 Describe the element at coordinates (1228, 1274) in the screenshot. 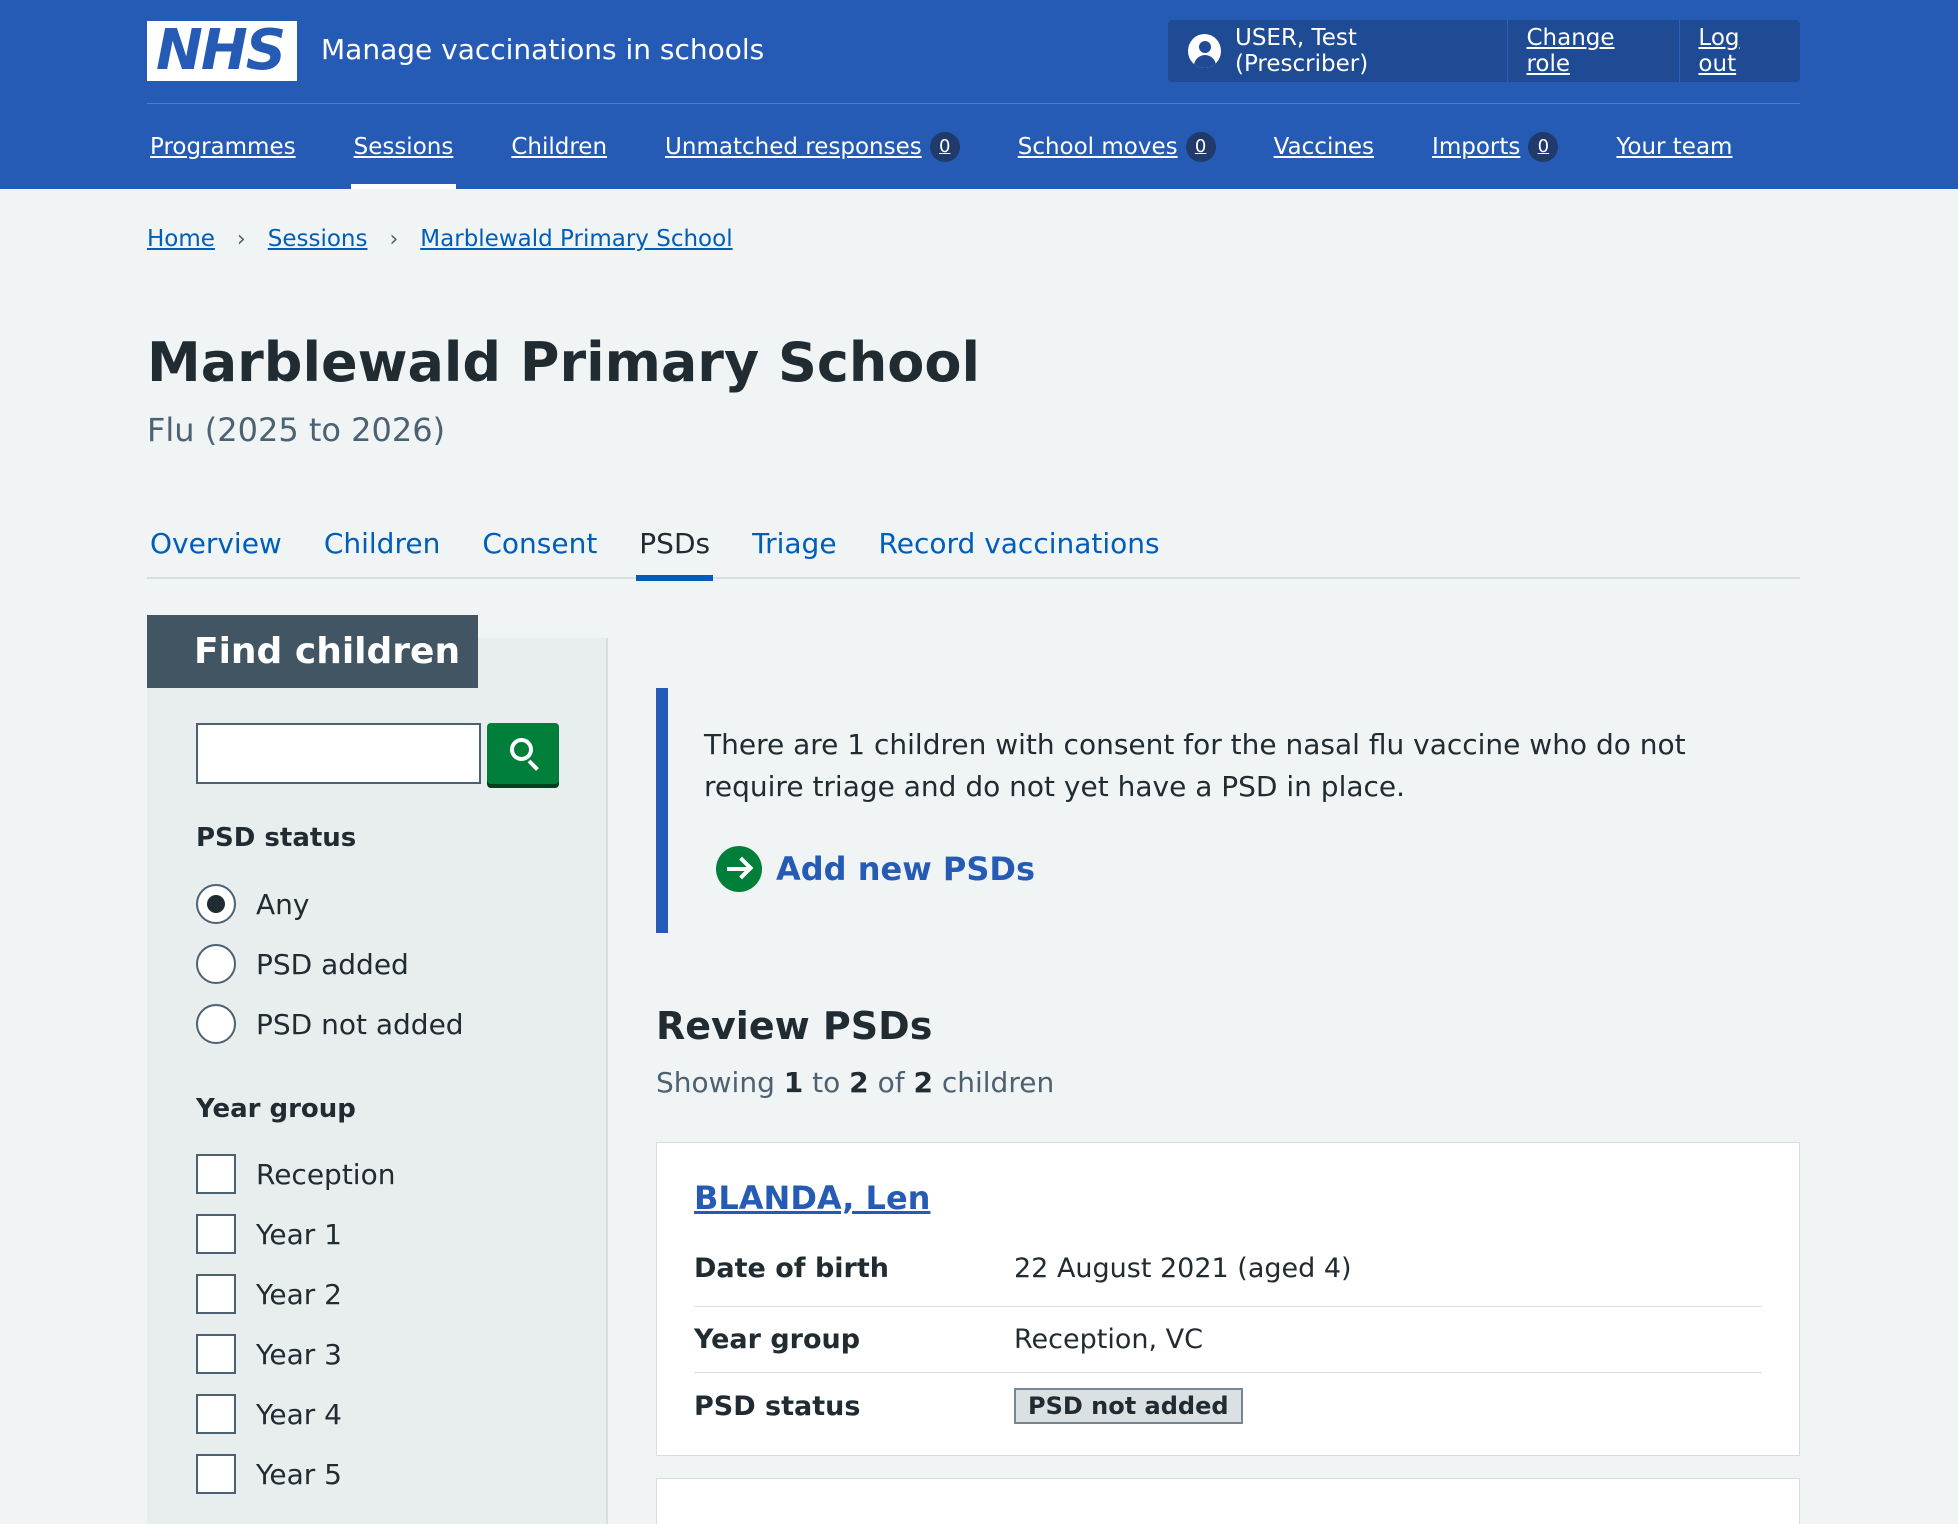

I see `summary-row-dob: Date of birth 22 August 2021 (aged 4)` at that location.